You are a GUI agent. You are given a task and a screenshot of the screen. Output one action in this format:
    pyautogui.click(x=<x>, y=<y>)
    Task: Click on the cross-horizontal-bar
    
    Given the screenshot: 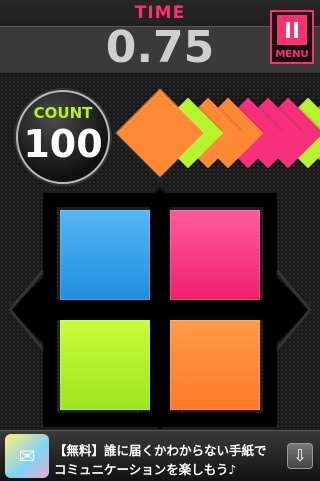 What is the action you would take?
    pyautogui.click(x=160, y=310)
    